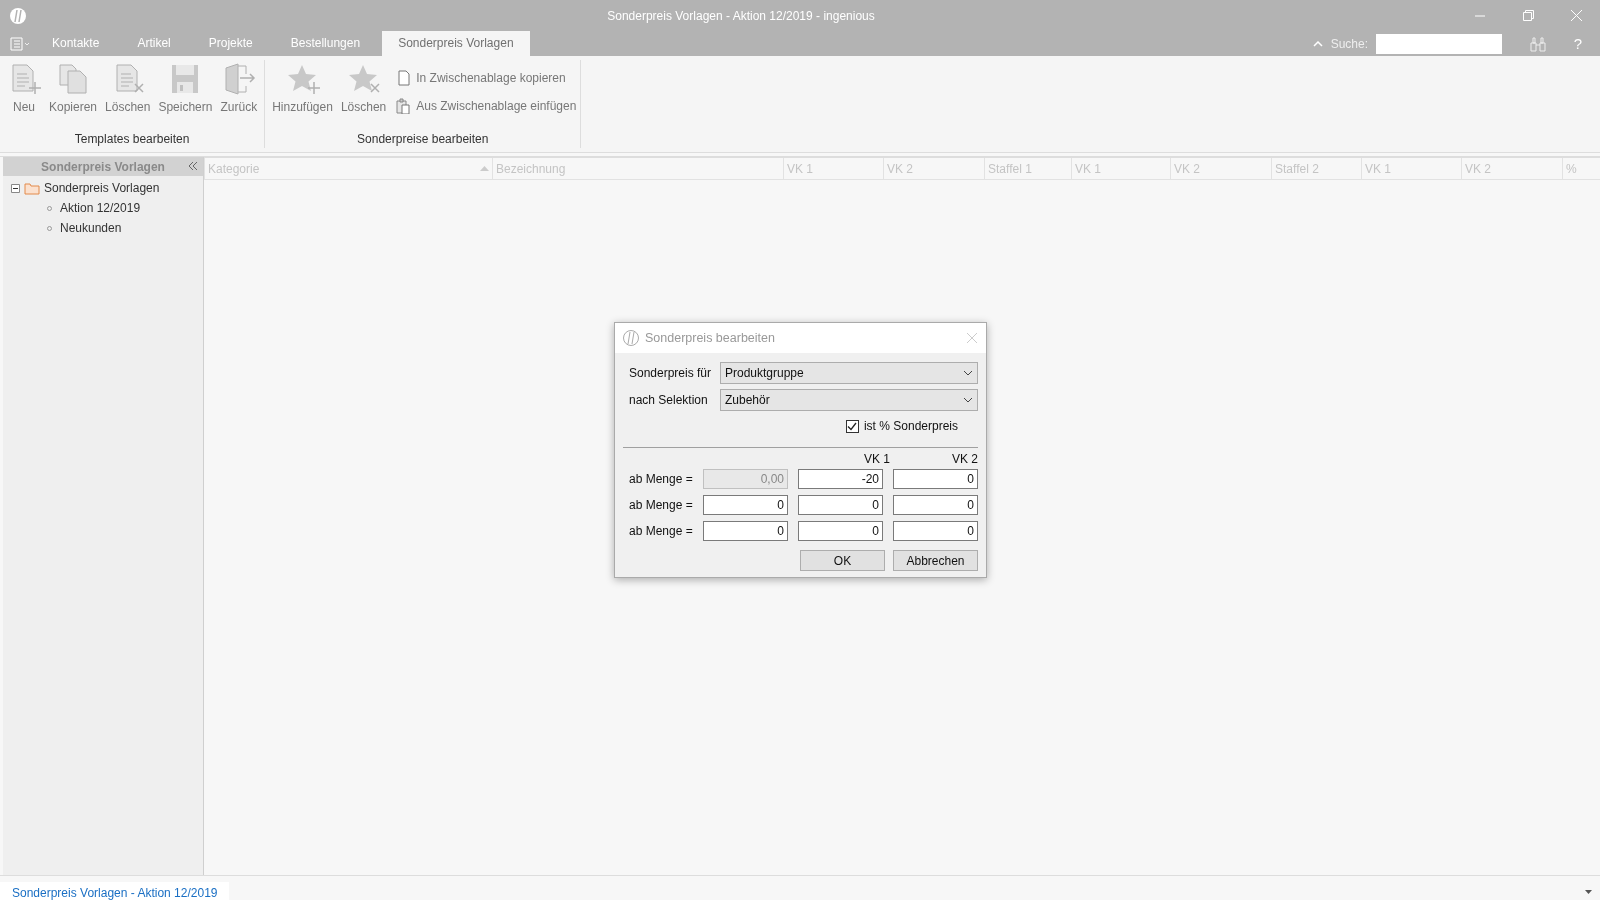 This screenshot has width=1600, height=900. I want to click on dialog-button: OK, so click(842, 560).